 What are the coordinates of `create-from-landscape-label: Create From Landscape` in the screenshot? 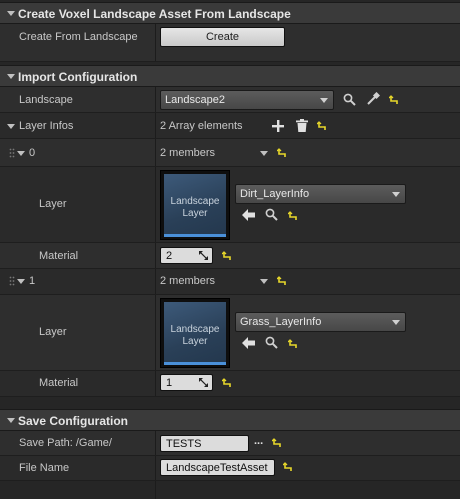 It's located at (78, 37).